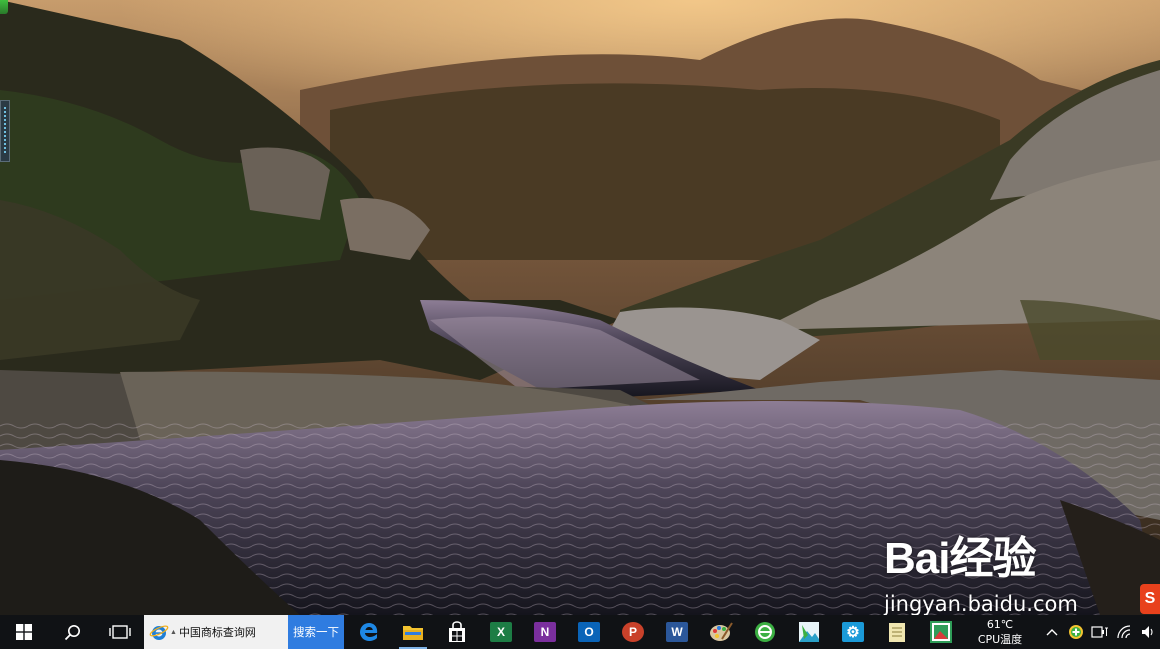 This screenshot has height=649, width=1160. I want to click on watermark-url: jingyan.baidu.com, so click(981, 603).